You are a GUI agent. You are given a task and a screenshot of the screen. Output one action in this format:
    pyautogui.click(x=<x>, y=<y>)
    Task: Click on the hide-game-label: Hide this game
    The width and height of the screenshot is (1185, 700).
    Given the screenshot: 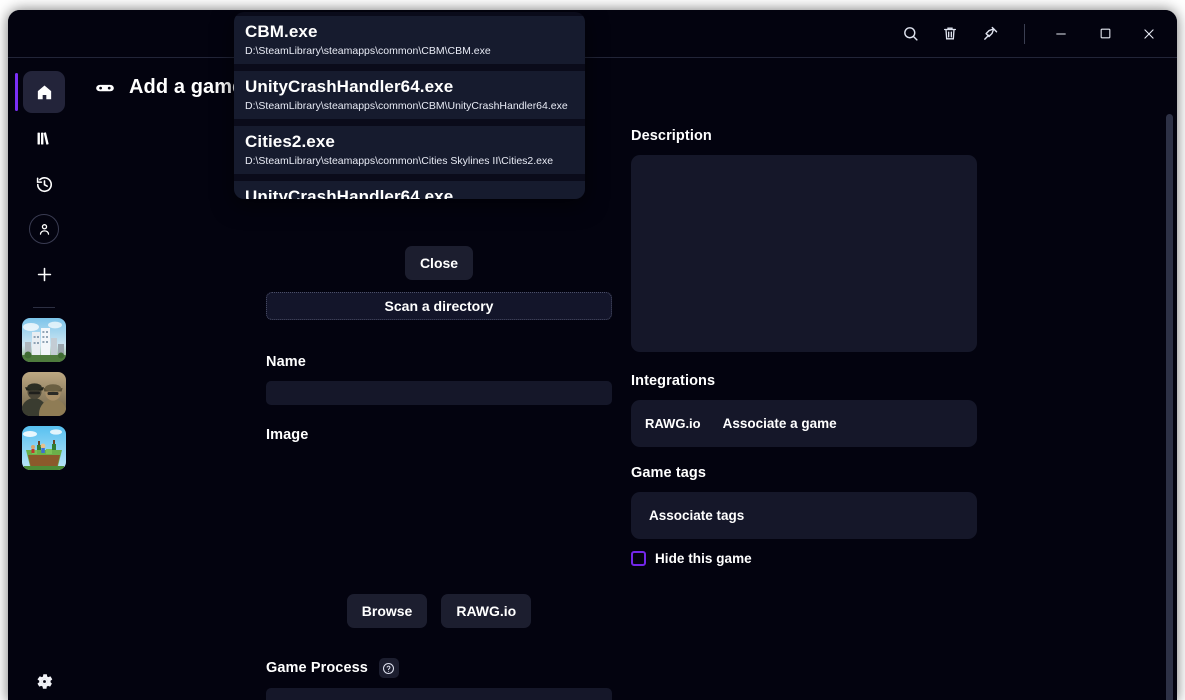 What is the action you would take?
    pyautogui.click(x=703, y=558)
    